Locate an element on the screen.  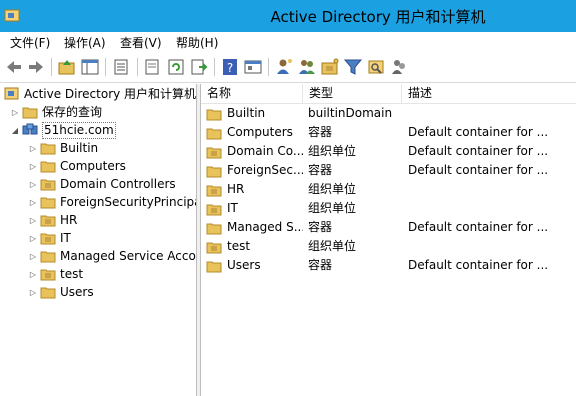
tree-item-label: 保存的查询 is located at coordinates (72, 112).